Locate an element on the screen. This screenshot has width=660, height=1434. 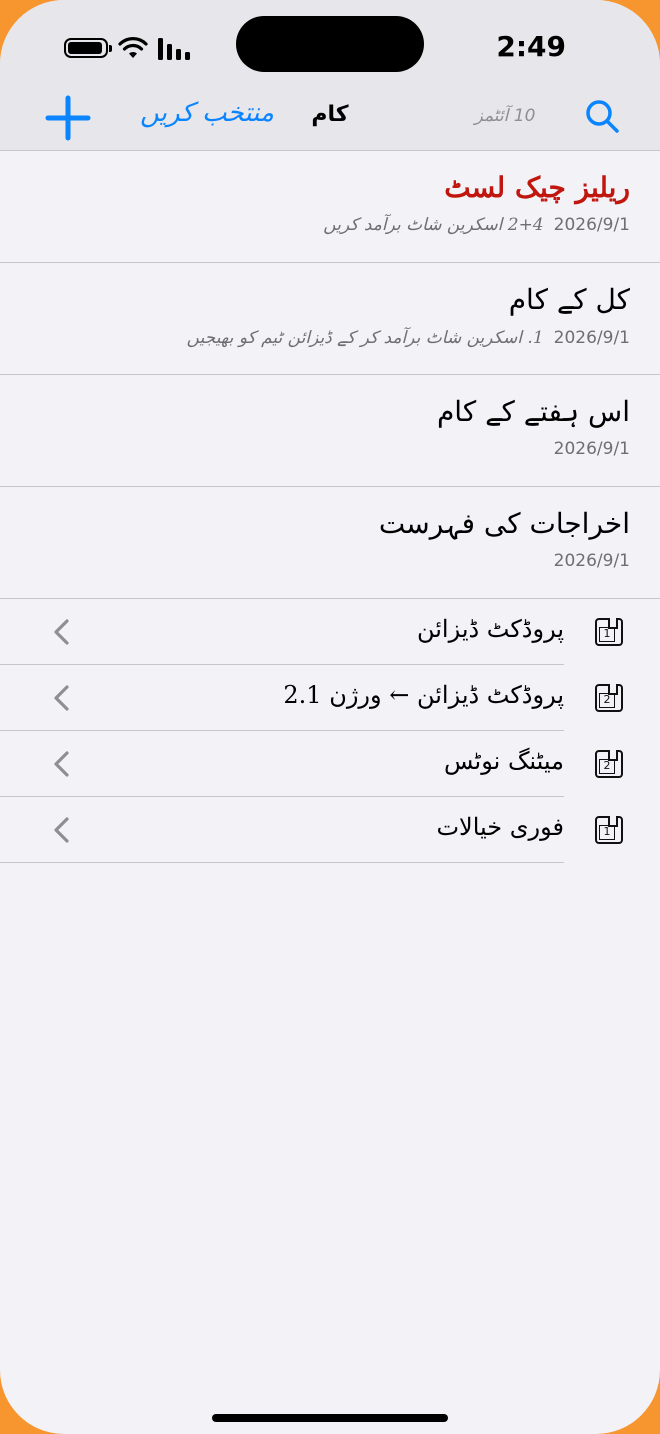
item-count: 10 آئٹمز is located at coordinates (505, 116).